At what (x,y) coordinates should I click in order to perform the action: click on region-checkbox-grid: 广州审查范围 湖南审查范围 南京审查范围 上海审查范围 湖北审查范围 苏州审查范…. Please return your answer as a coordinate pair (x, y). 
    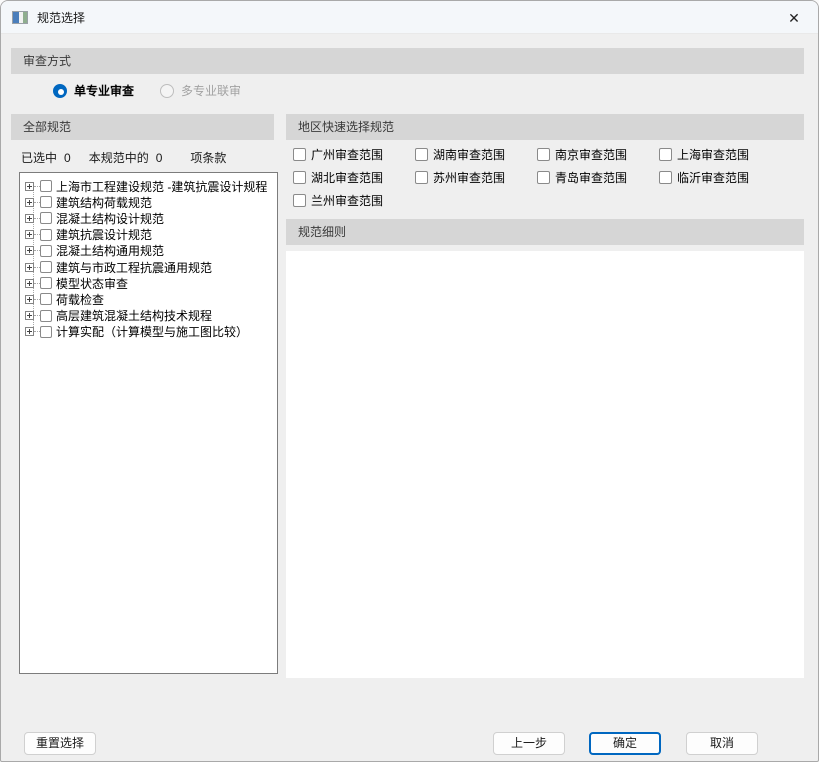
    Looking at the image, I should click on (545, 177).